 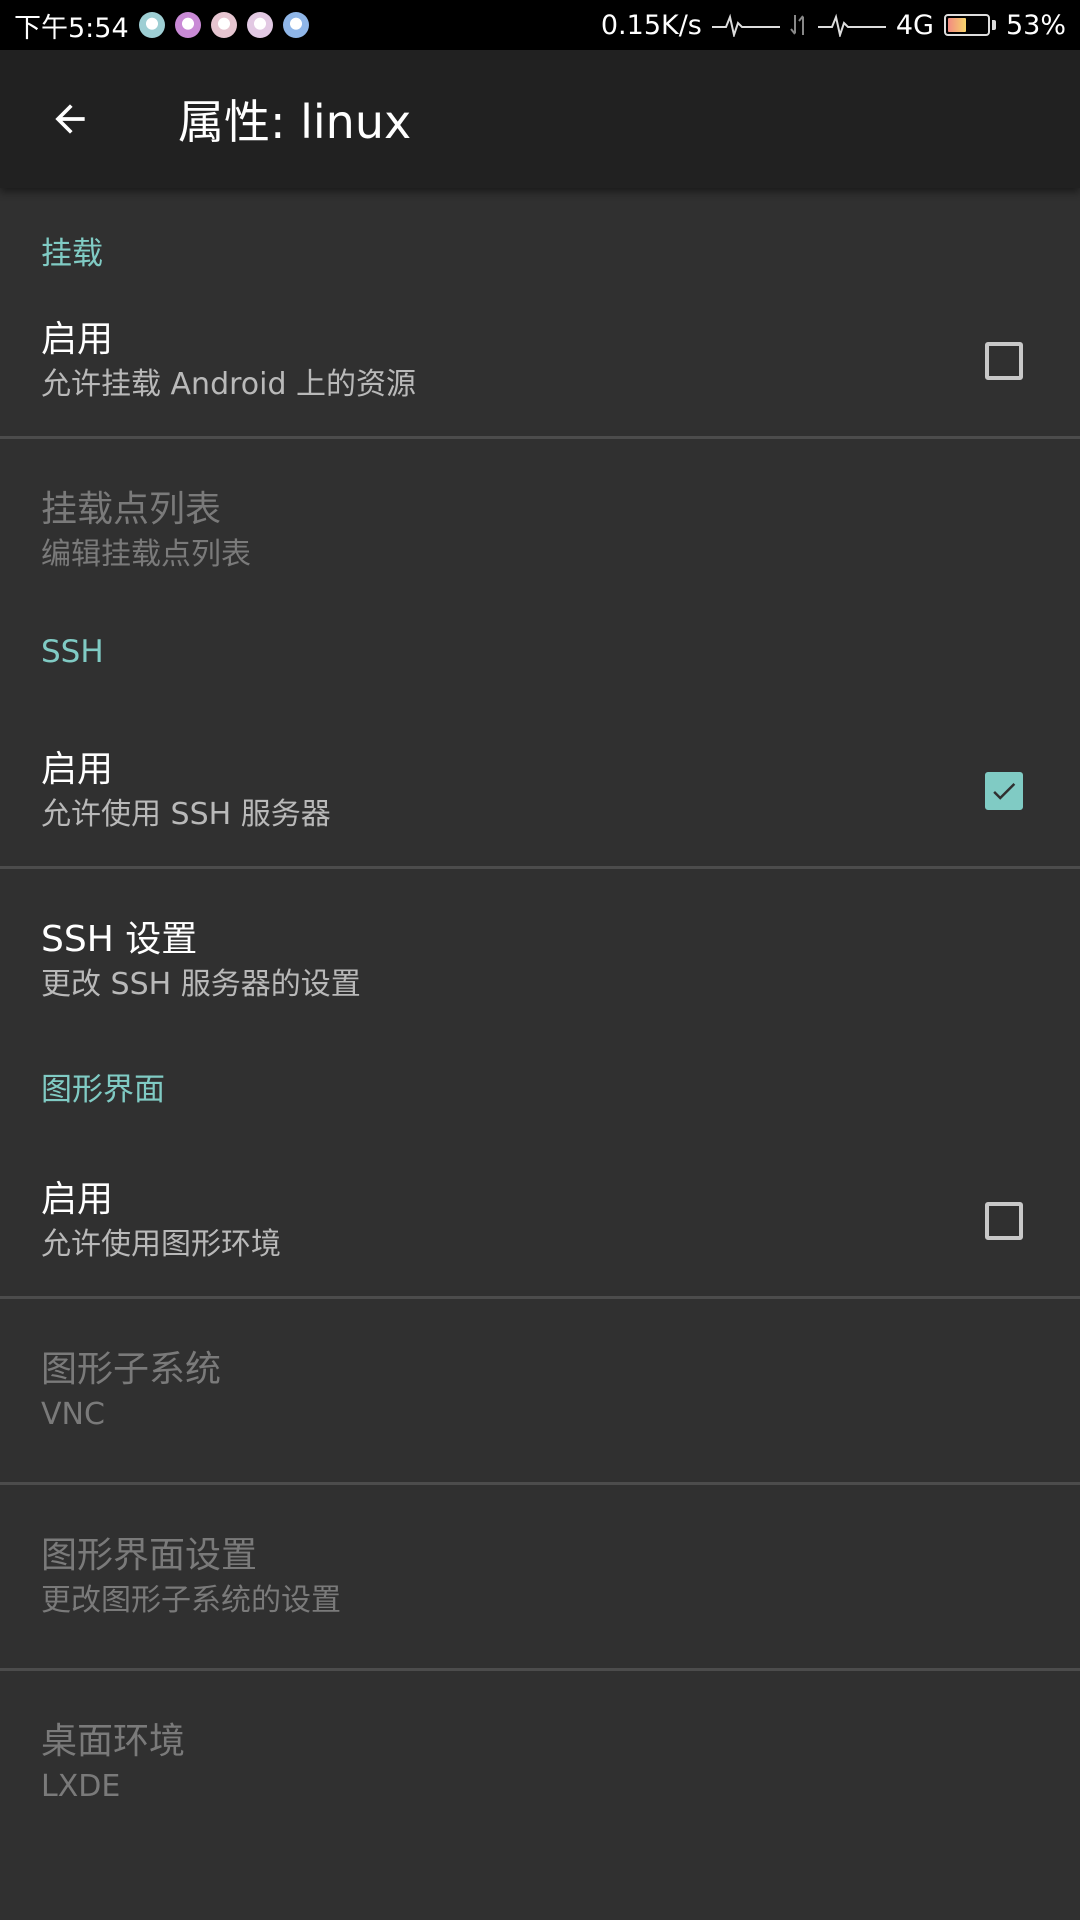 What do you see at coordinates (540, 25) in the screenshot?
I see `status-bar: 下午5:54 0.15K/s 4G 53%` at bounding box center [540, 25].